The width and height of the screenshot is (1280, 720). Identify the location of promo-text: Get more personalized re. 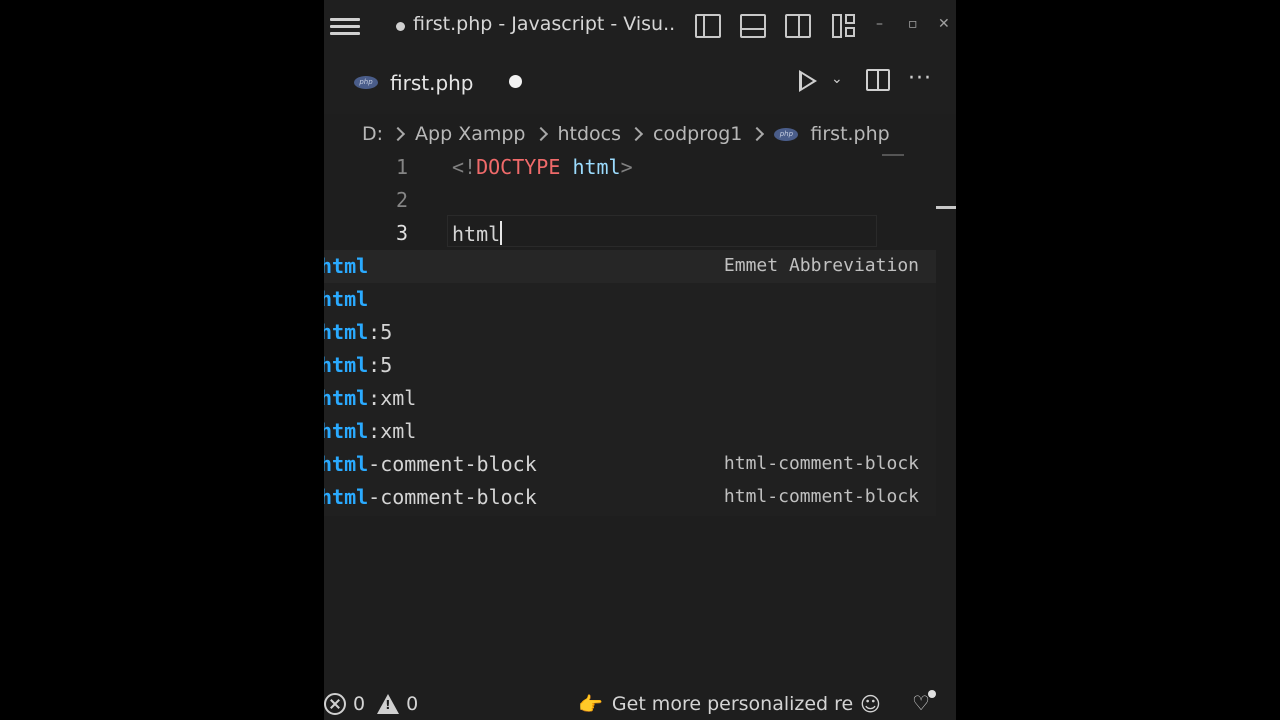
(732, 704).